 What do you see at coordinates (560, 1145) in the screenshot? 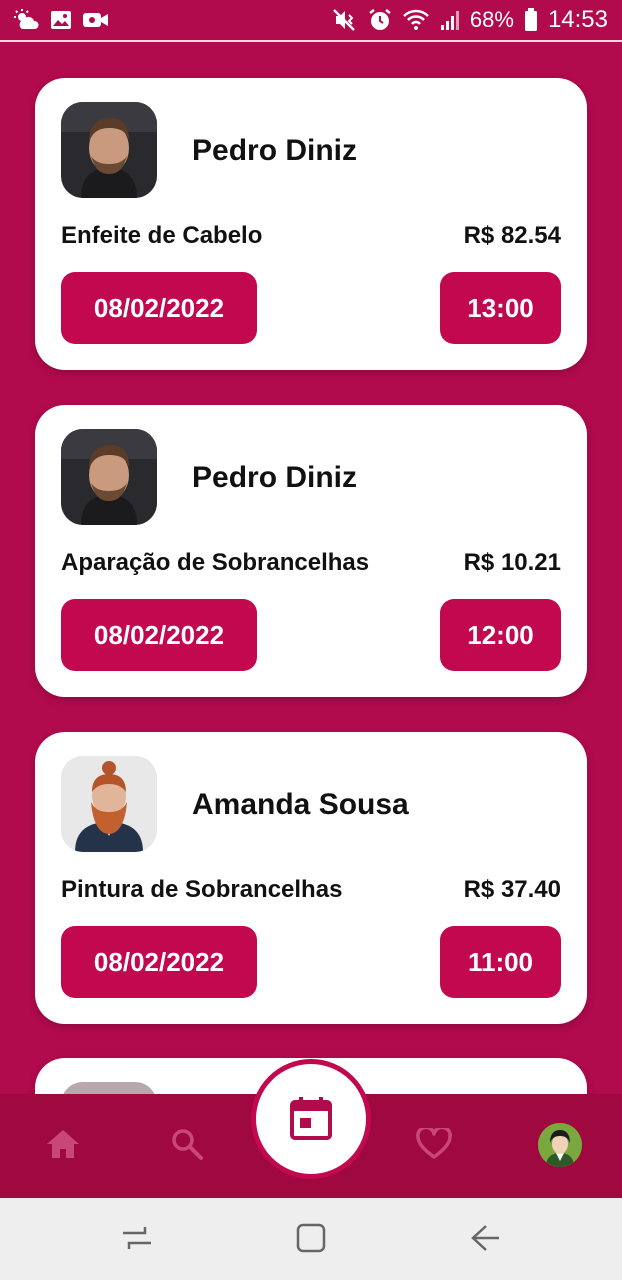
I see `nav-profile-avatar` at bounding box center [560, 1145].